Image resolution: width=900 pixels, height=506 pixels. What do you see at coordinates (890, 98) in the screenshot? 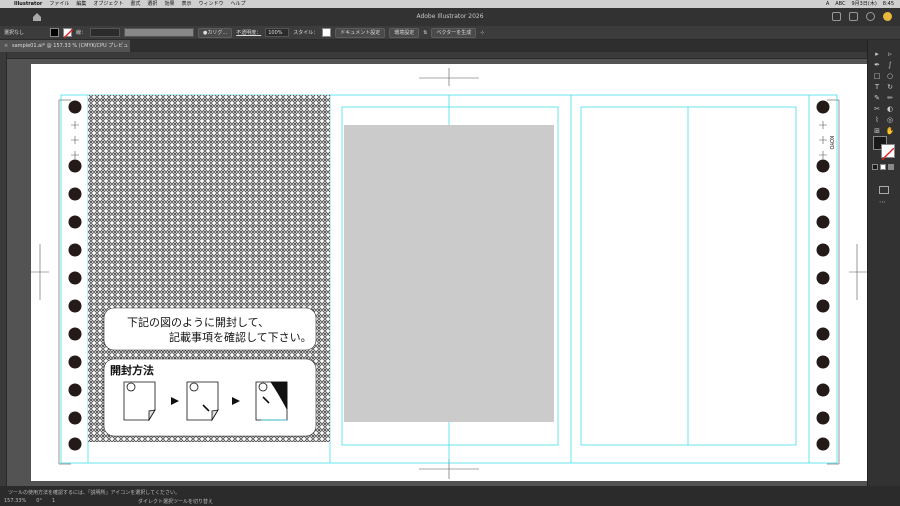
I see `pencil-tool-icon: ✏` at bounding box center [890, 98].